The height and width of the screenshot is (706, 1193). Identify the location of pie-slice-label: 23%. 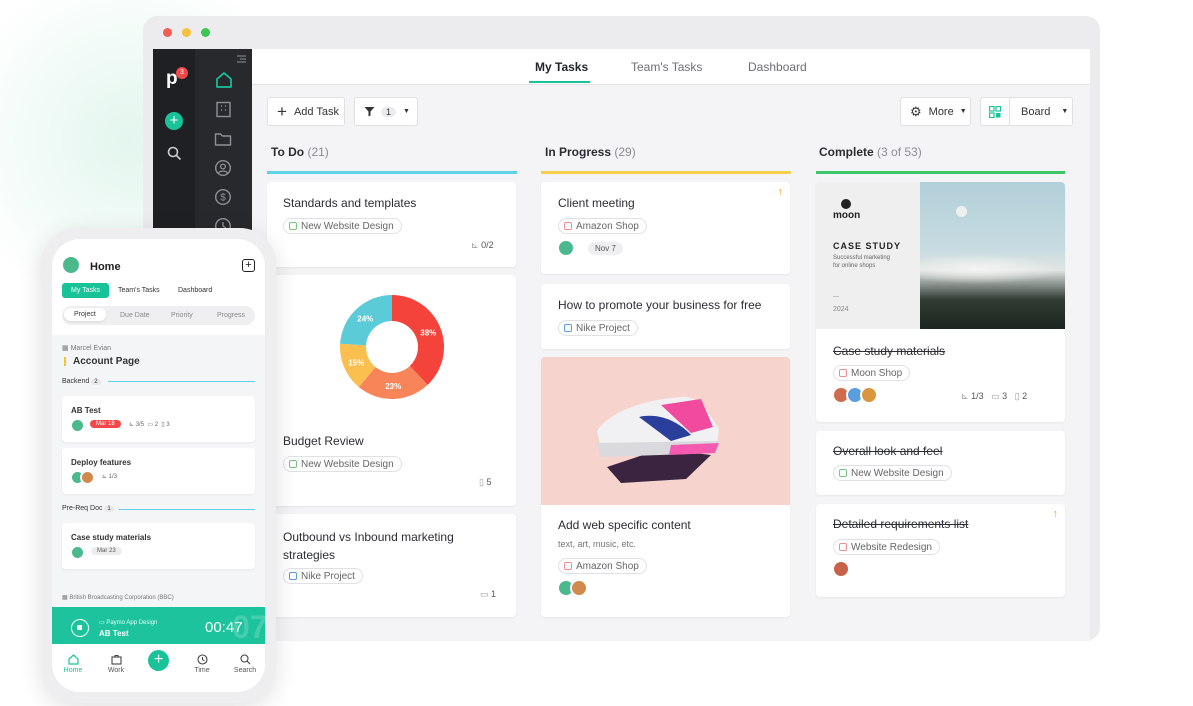
(393, 386).